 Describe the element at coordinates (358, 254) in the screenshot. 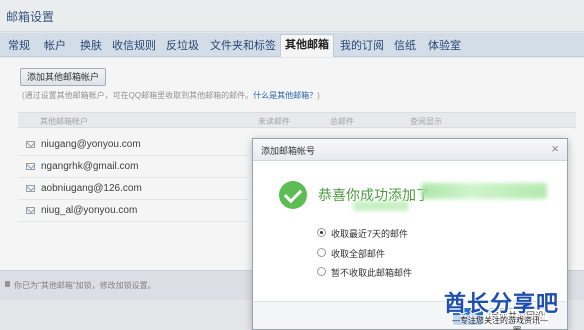

I see `option-label: 收取全部邮件` at that location.